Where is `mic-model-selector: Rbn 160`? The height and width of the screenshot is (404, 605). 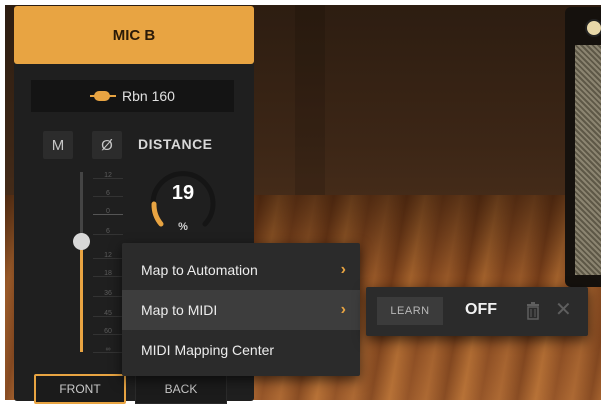
mic-model-selector: Rbn 160 is located at coordinates (132, 96).